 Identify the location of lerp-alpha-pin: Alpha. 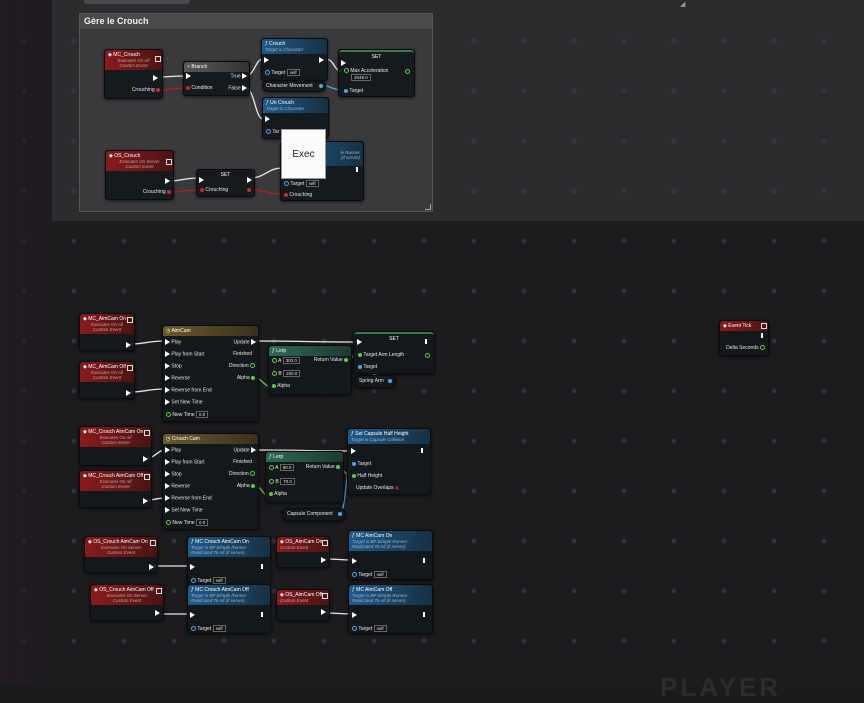
(278, 494).